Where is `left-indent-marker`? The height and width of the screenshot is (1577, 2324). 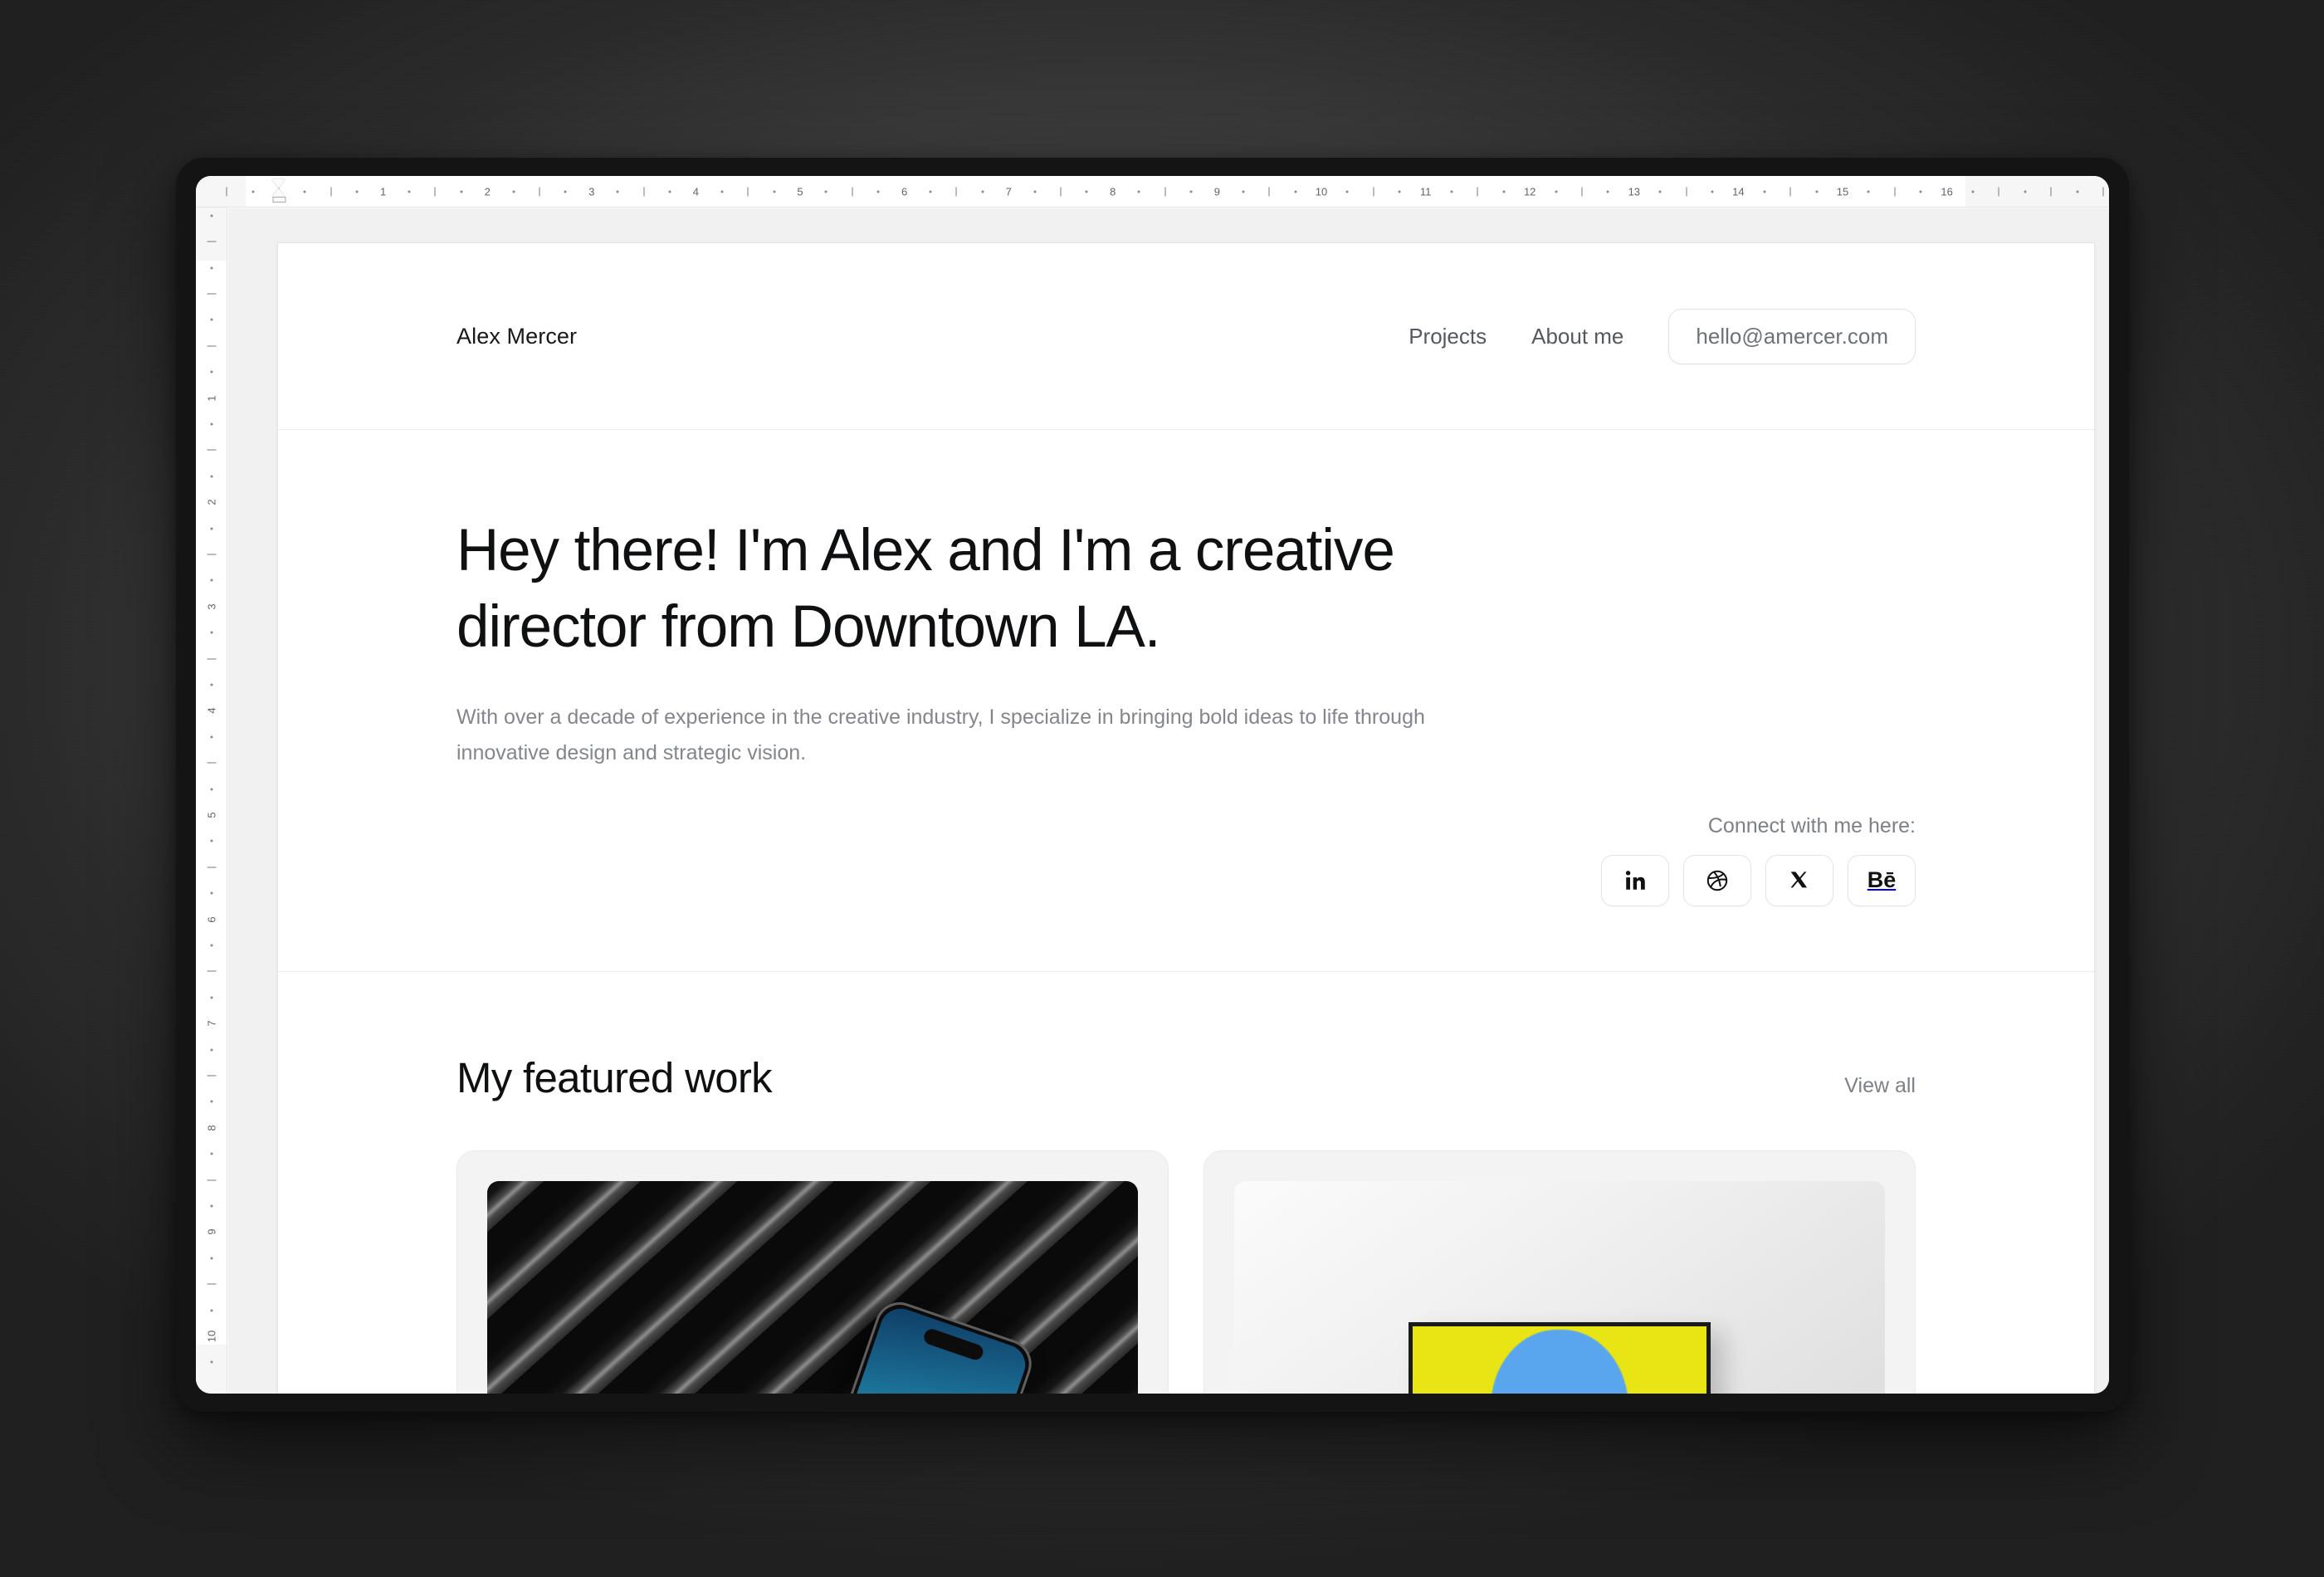 left-indent-marker is located at coordinates (278, 191).